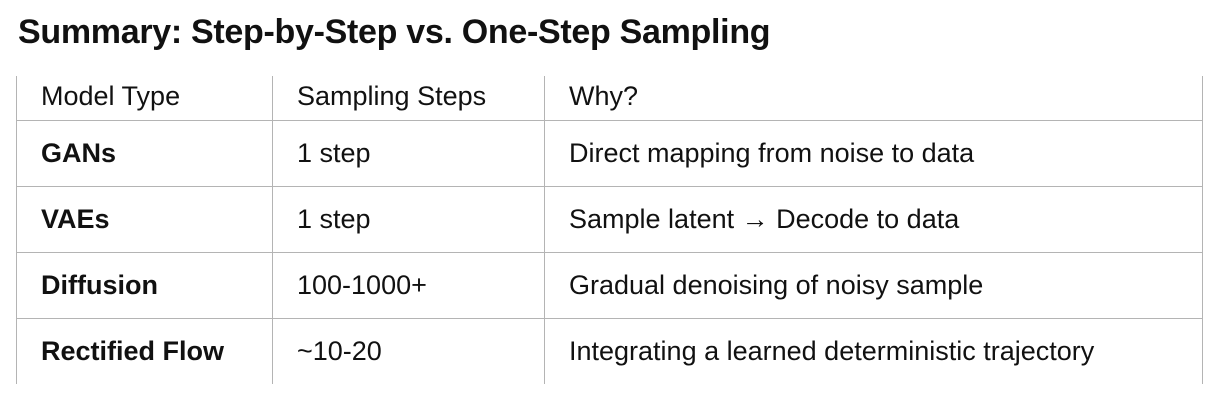  I want to click on model-type-cell: Diffusion, so click(144, 285).